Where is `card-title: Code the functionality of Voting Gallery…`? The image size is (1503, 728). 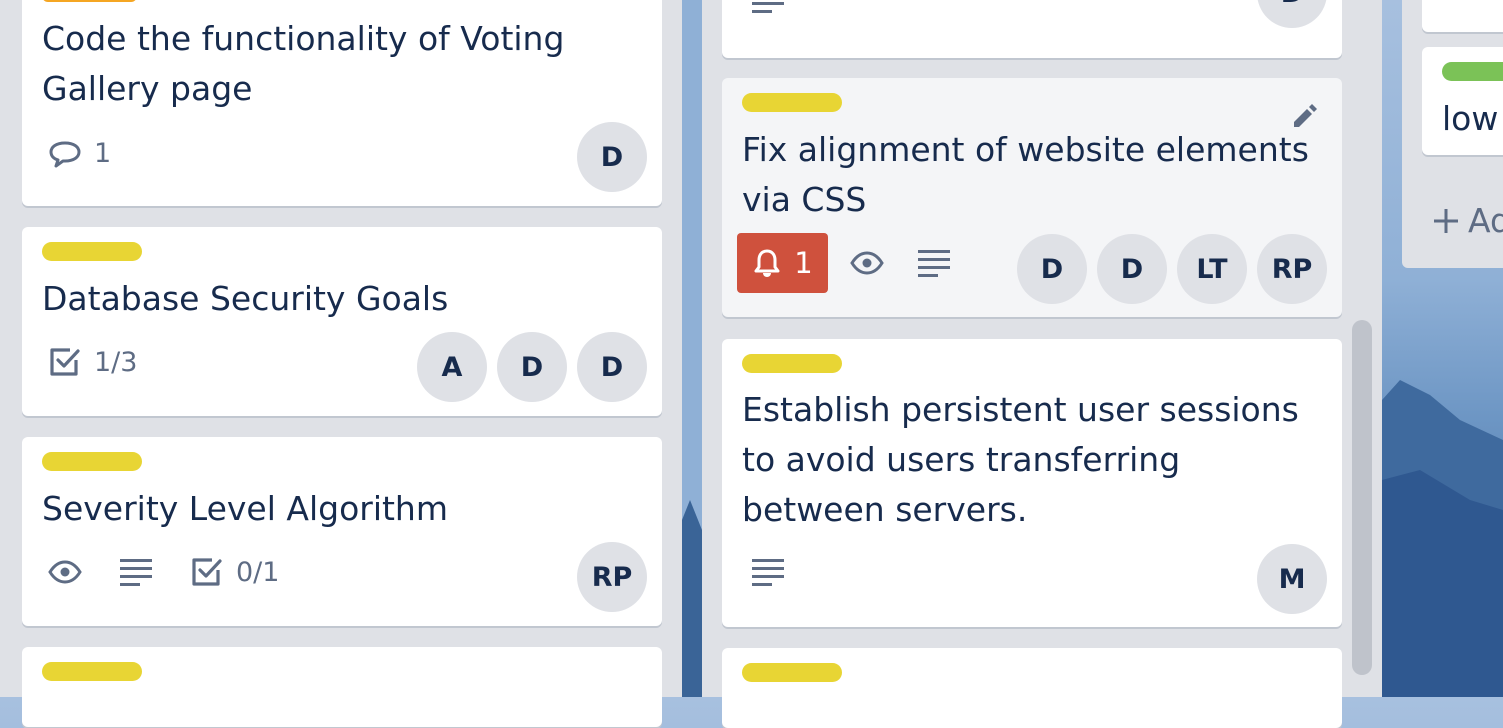
card-title: Code the functionality of Voting Gallery… is located at coordinates (303, 63).